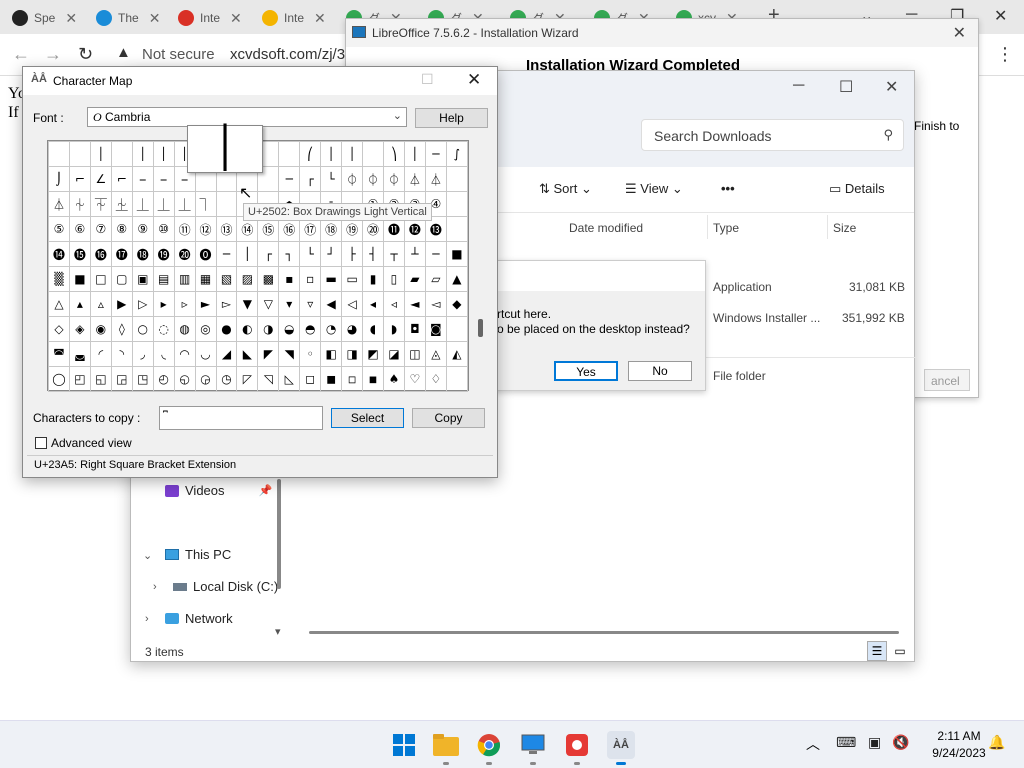 Image resolution: width=1024 pixels, height=768 pixels. I want to click on char-cell: ⏈, so click(121, 204).